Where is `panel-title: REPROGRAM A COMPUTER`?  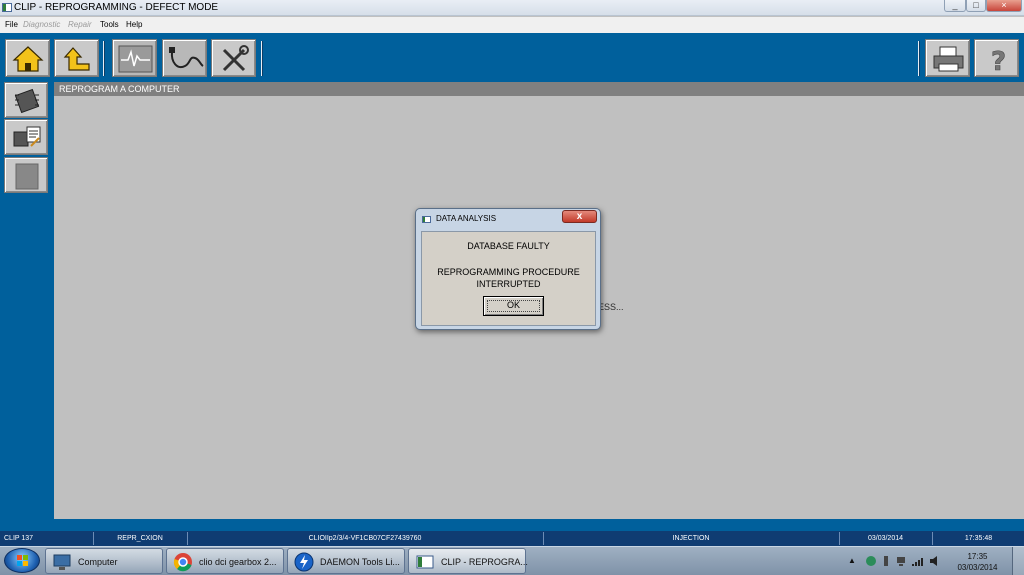
panel-title: REPROGRAM A COMPUTER is located at coordinates (539, 89).